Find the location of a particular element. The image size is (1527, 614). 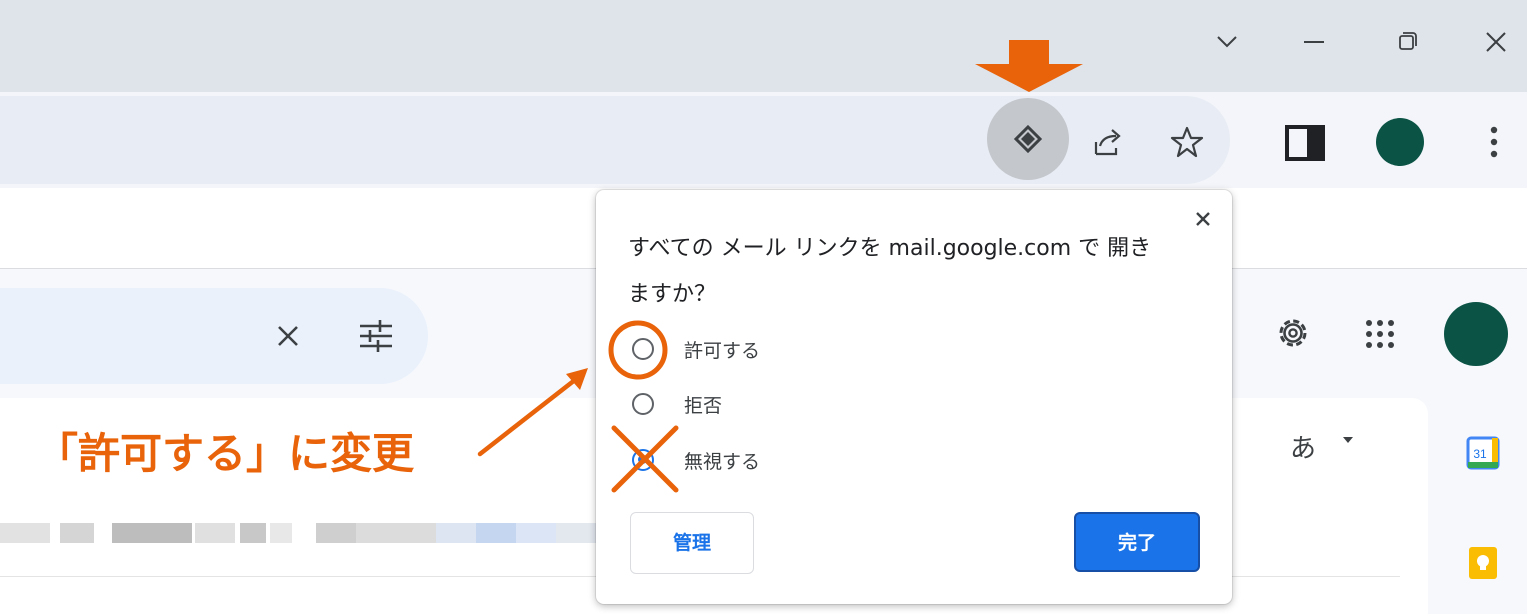

clear-search-icon is located at coordinates (288, 336).